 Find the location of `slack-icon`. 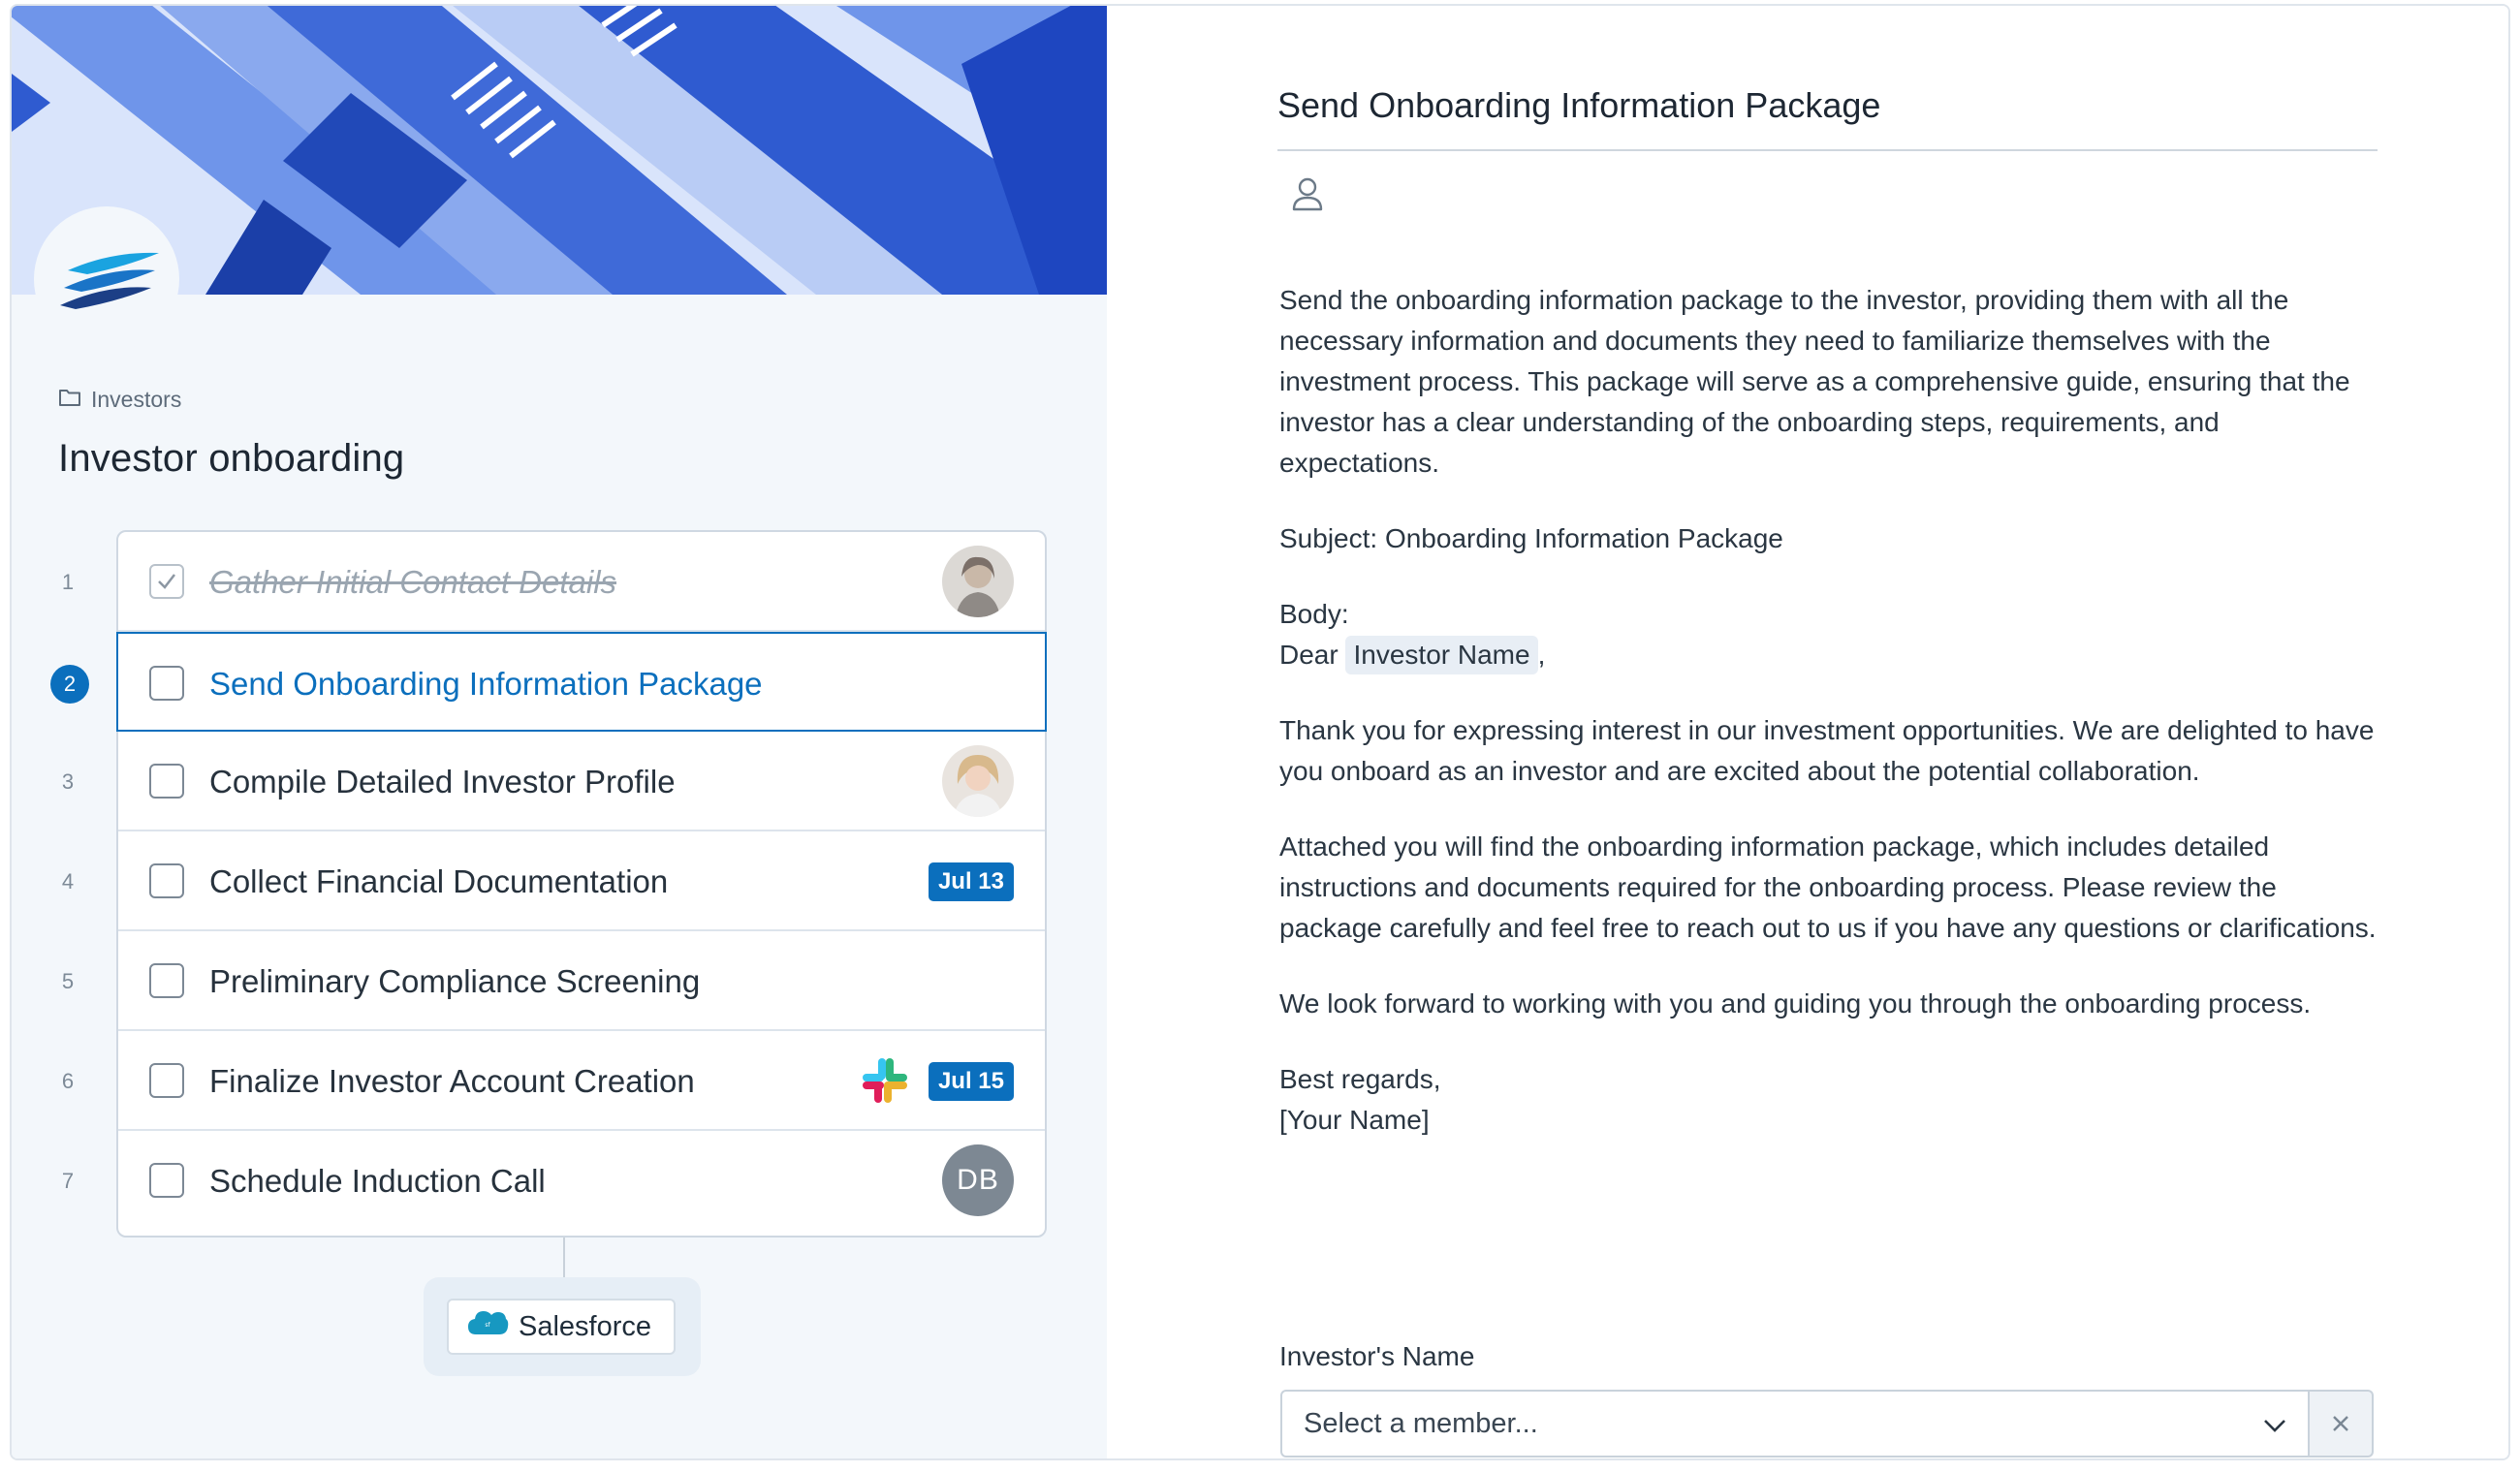

slack-icon is located at coordinates (885, 1083).